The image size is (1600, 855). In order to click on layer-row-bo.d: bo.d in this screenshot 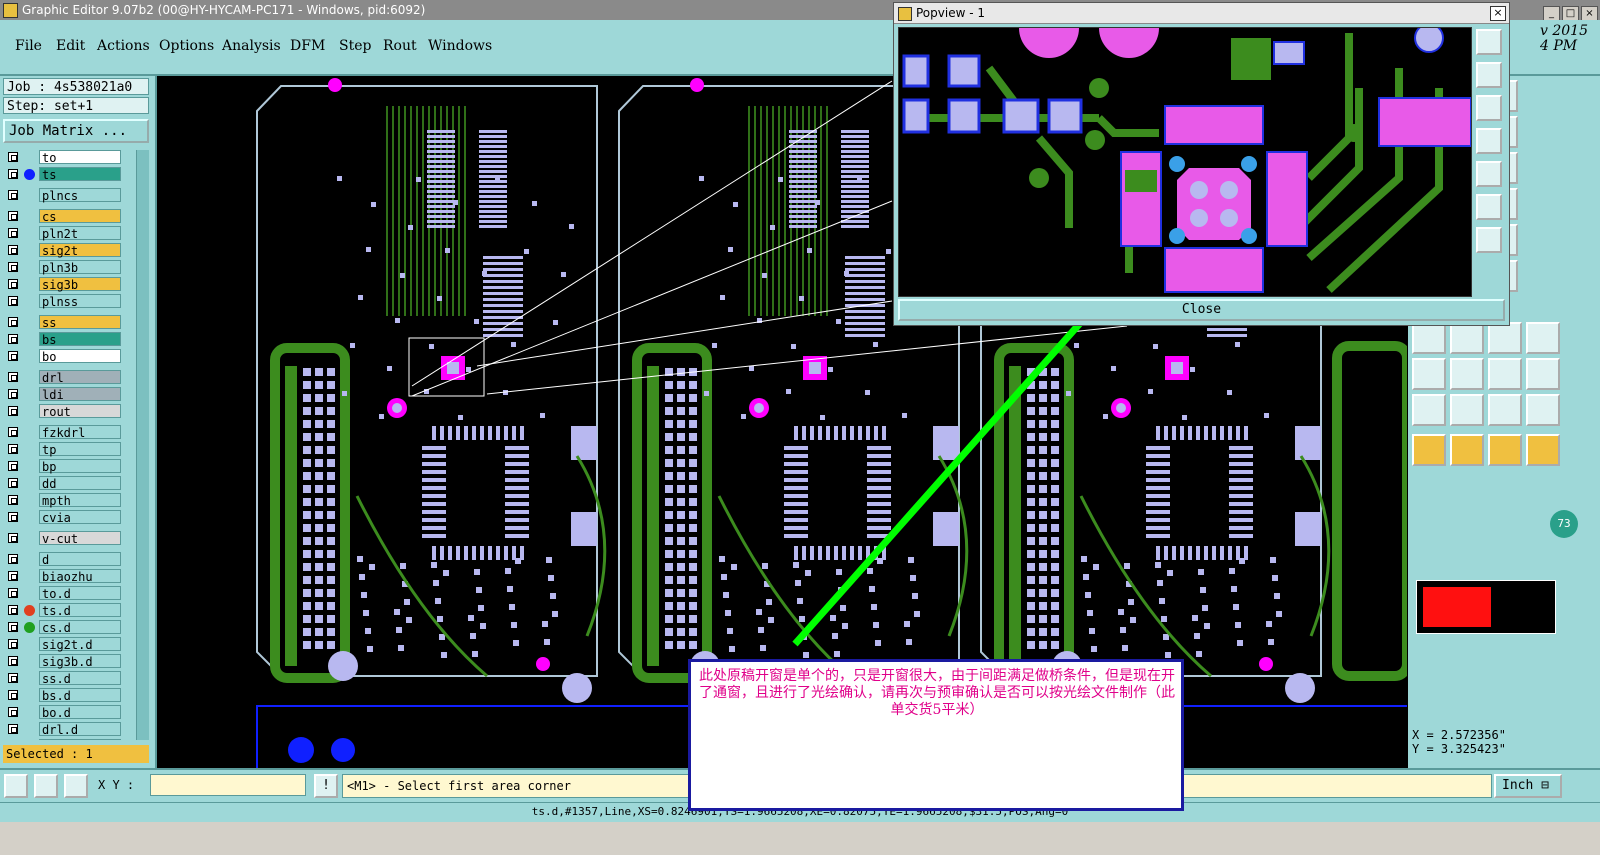, I will do `click(69, 712)`.